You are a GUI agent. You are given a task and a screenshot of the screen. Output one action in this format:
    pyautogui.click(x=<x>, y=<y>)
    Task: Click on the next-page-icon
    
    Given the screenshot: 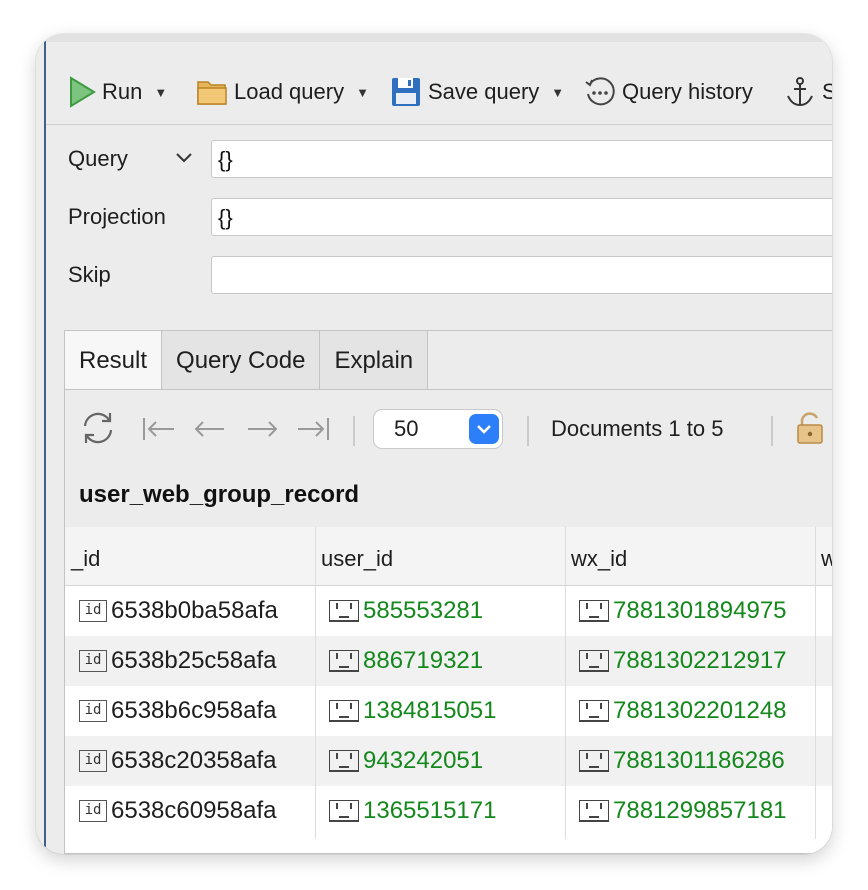 What is the action you would take?
    pyautogui.click(x=262, y=429)
    